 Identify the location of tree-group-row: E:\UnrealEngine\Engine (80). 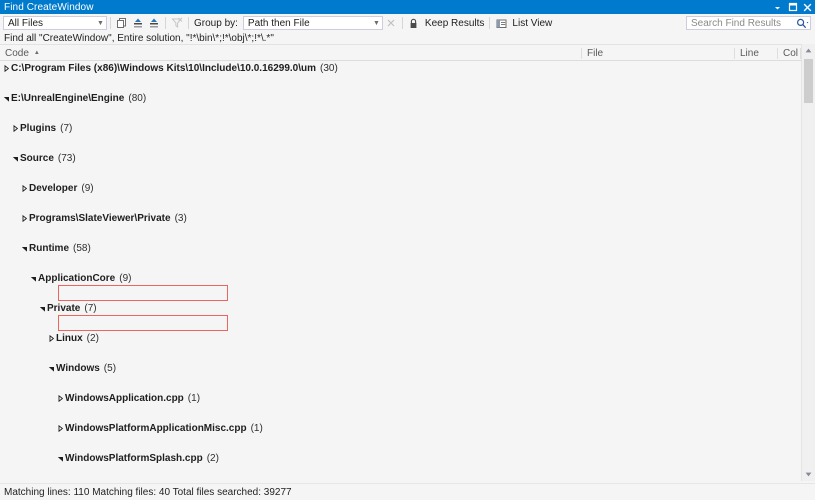
(400, 98).